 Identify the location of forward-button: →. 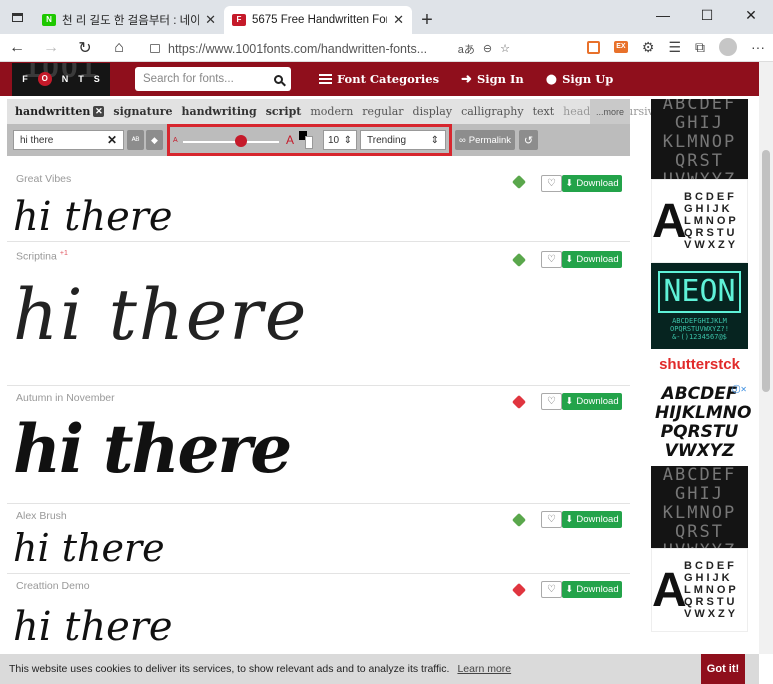
(51, 48).